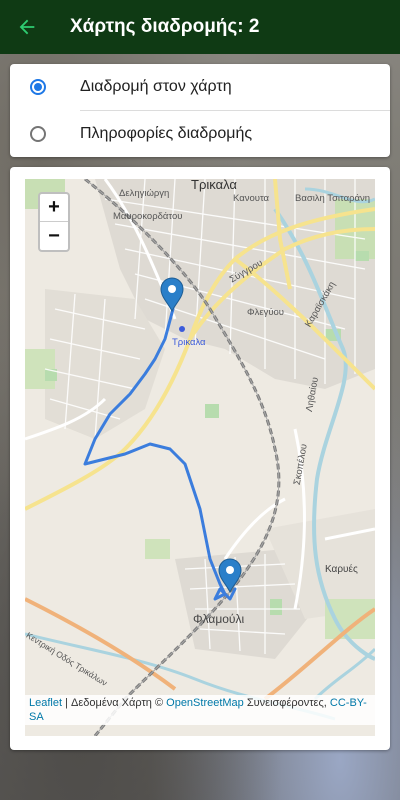 This screenshot has width=400, height=800. I want to click on station-label: Τρικαλα, so click(189, 342).